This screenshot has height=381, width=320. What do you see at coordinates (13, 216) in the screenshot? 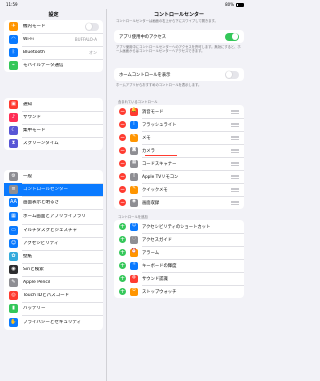
I see `home-screen-icon: ▦` at bounding box center [13, 216].